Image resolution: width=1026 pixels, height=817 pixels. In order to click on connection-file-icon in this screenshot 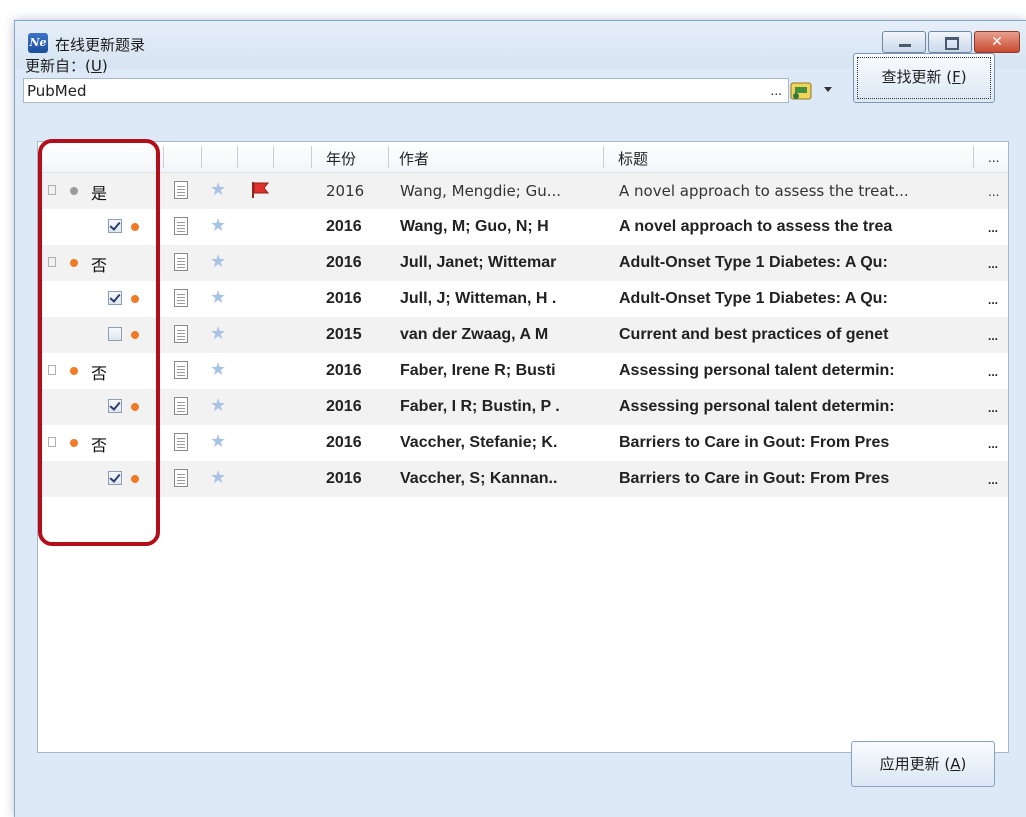, I will do `click(802, 91)`.